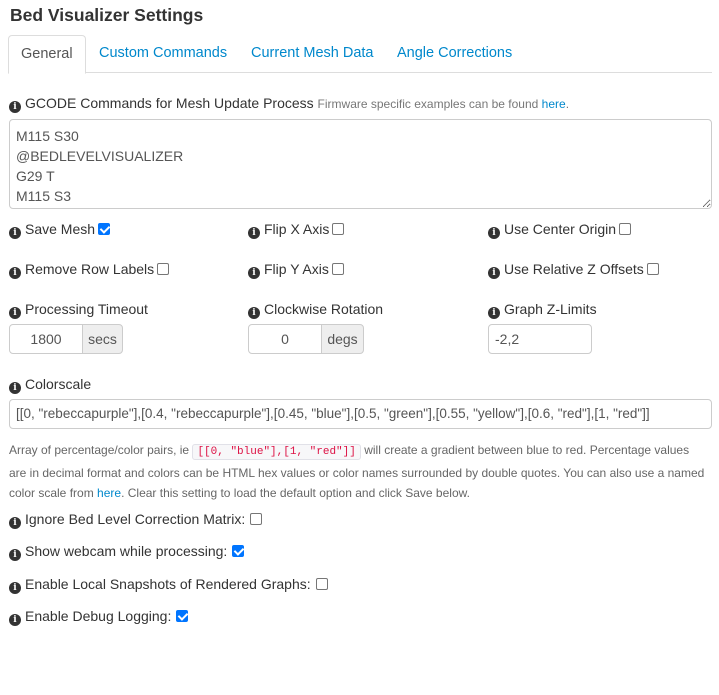 The height and width of the screenshot is (695, 719). What do you see at coordinates (163, 269) in the screenshot?
I see `remove-row-labels-checkbox` at bounding box center [163, 269].